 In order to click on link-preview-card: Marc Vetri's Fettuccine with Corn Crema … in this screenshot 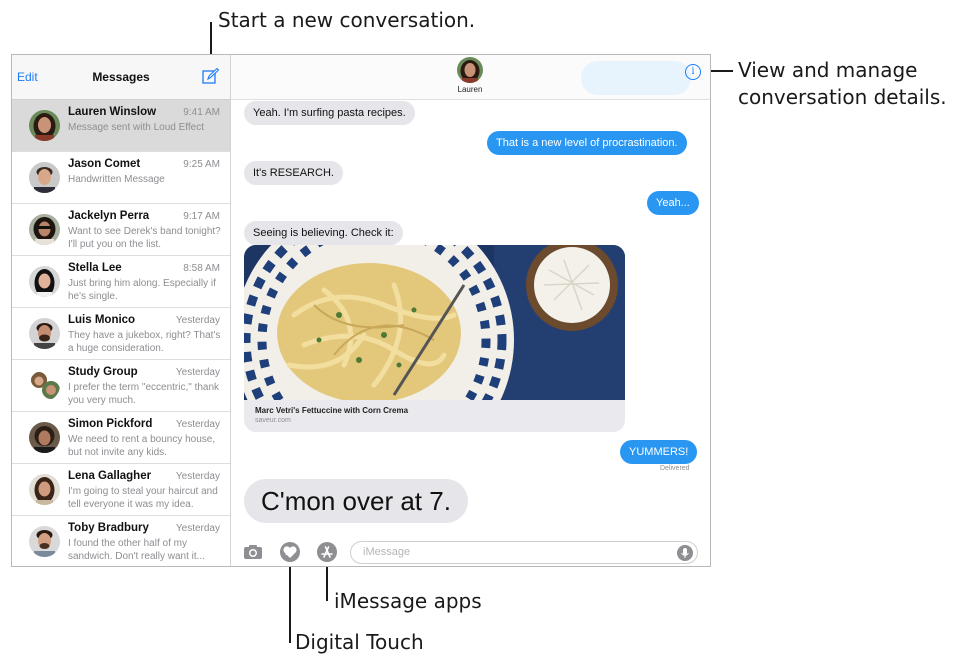, I will do `click(434, 338)`.